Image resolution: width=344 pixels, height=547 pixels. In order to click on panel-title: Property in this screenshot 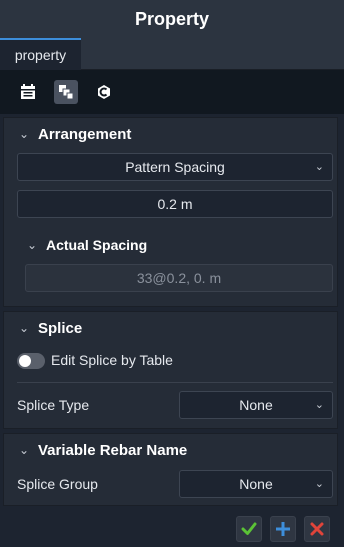, I will do `click(172, 18)`.